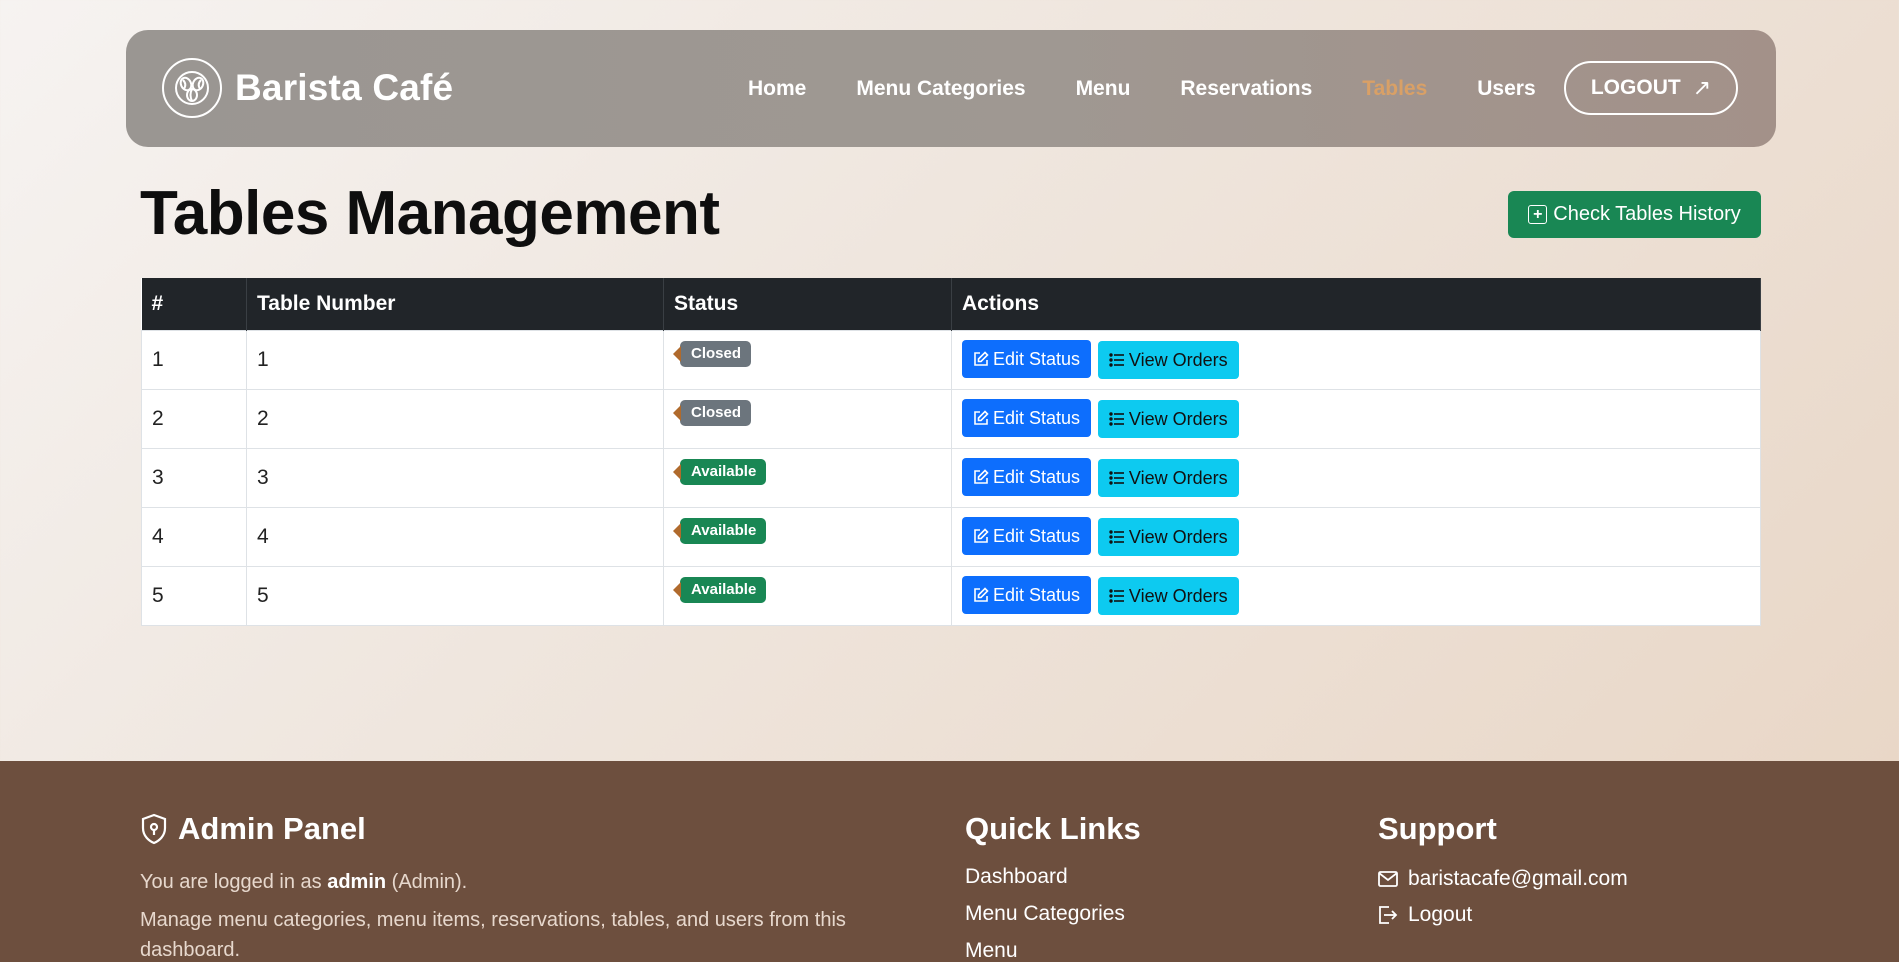 Image resolution: width=1899 pixels, height=962 pixels. I want to click on table-row: 2 2 Closed Edit Status View Orders, so click(951, 418).